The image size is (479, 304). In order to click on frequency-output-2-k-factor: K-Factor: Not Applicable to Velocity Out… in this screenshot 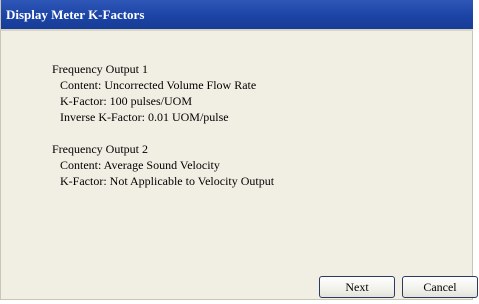, I will do `click(167, 181)`.